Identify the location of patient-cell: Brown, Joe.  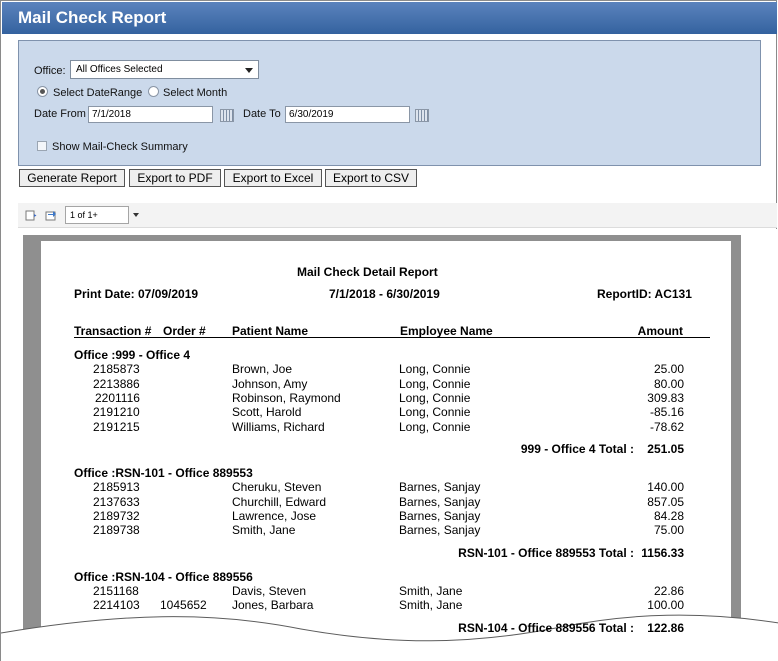
(262, 369).